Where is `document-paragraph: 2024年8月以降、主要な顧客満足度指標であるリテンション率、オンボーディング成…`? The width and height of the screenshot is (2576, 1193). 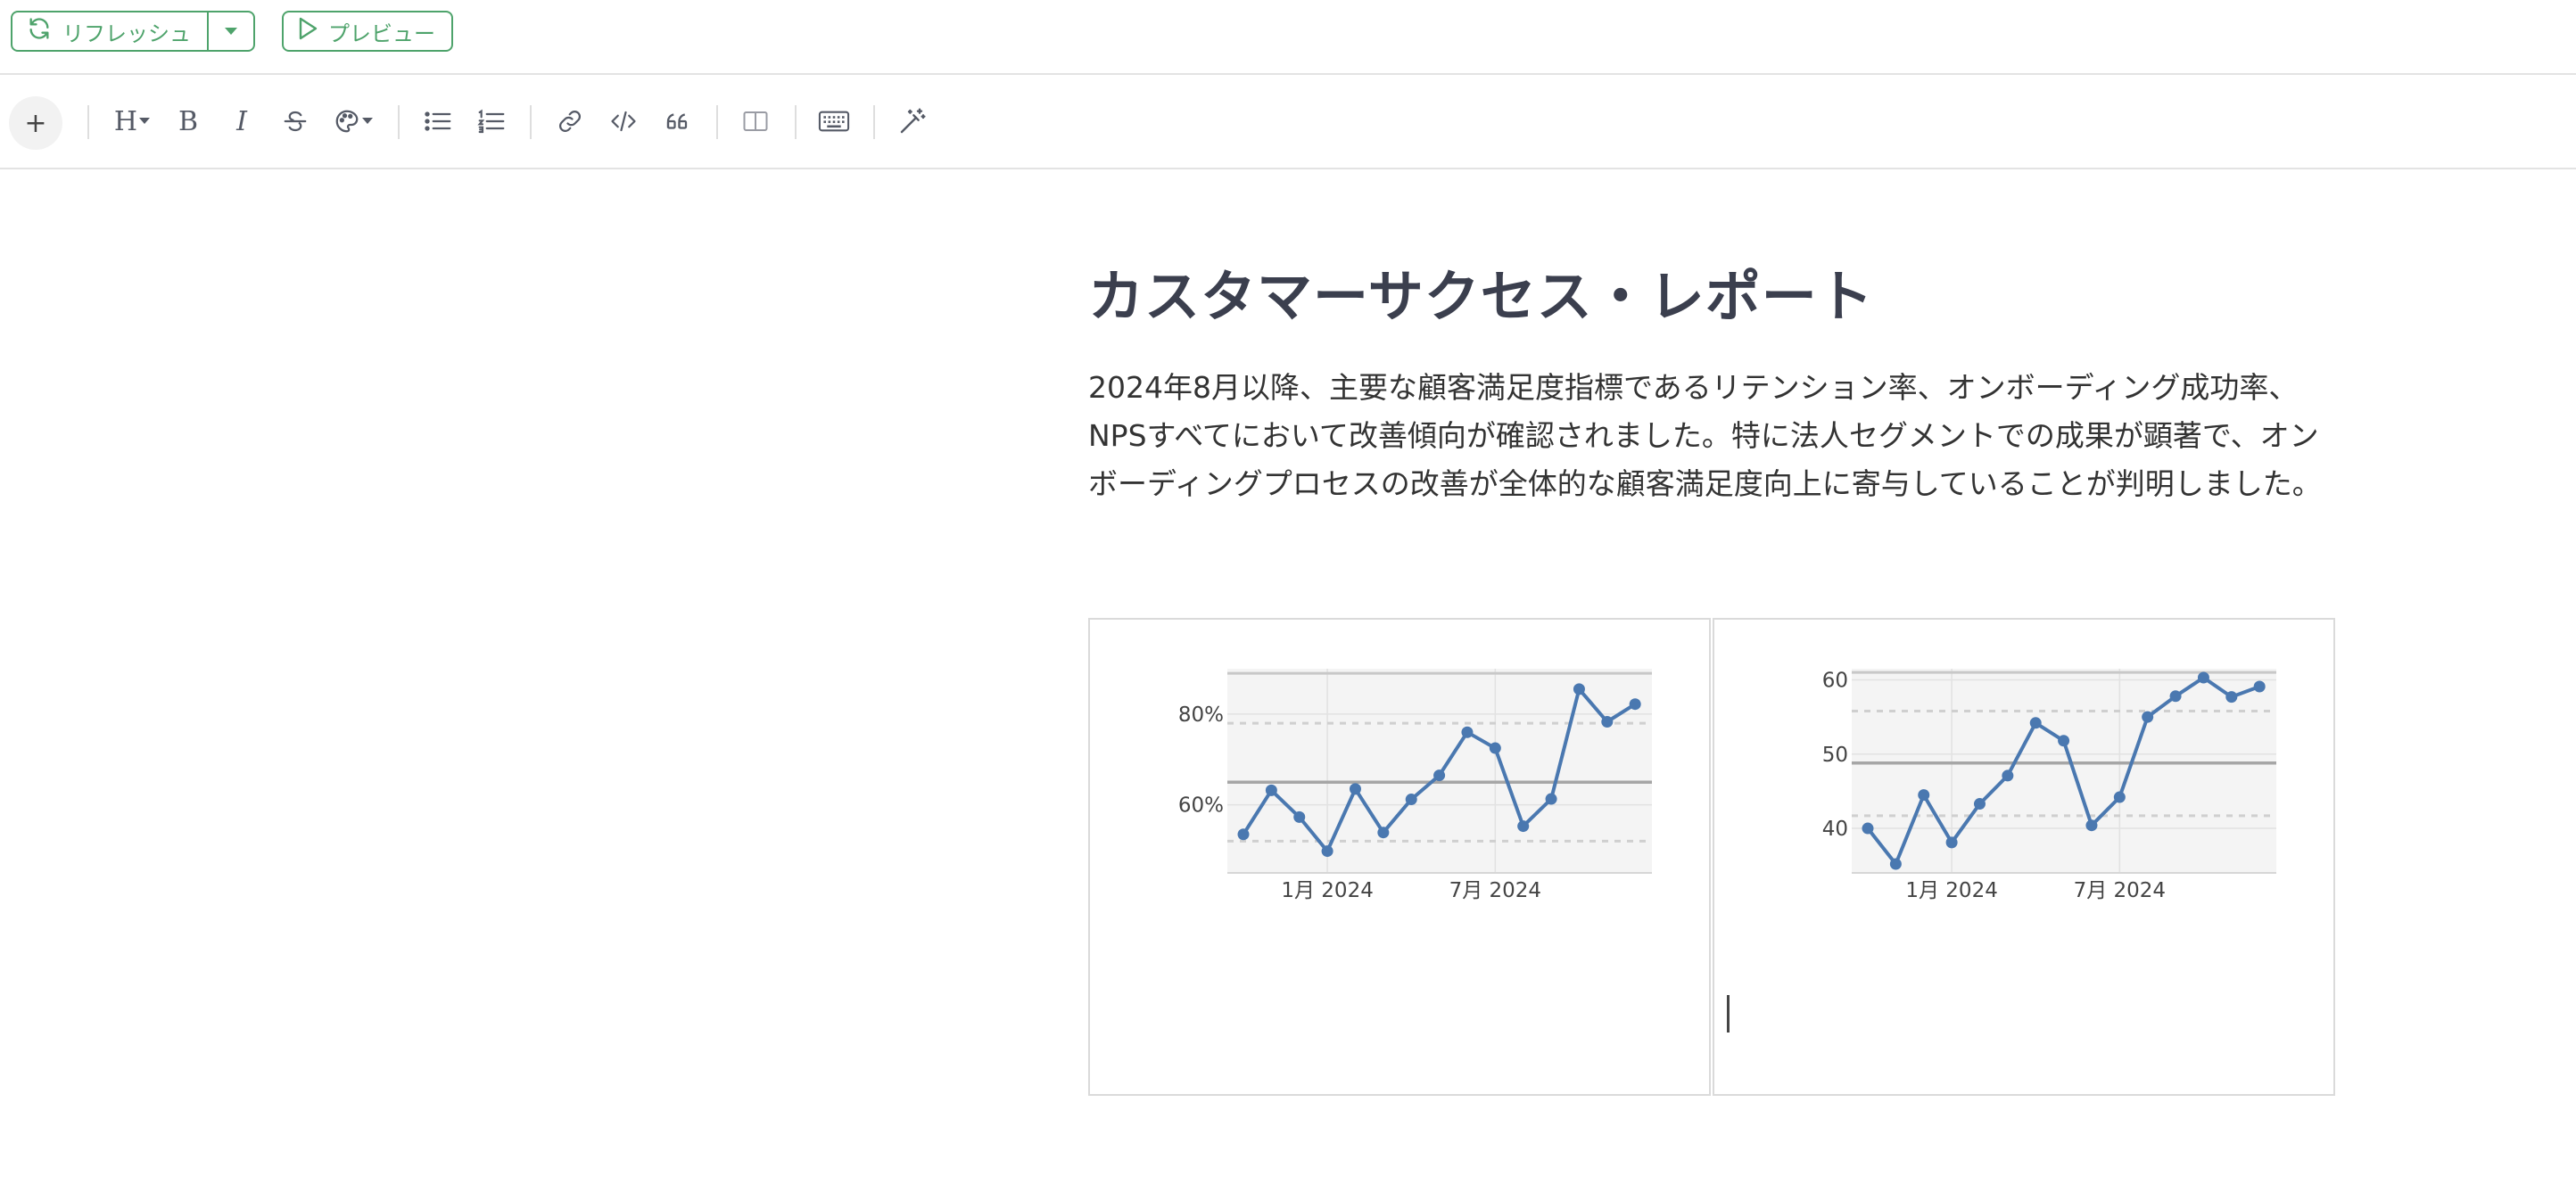 document-paragraph: 2024年8月以降、主要な顧客満足度指標であるリテンション率、オンボーディング成… is located at coordinates (1717, 436).